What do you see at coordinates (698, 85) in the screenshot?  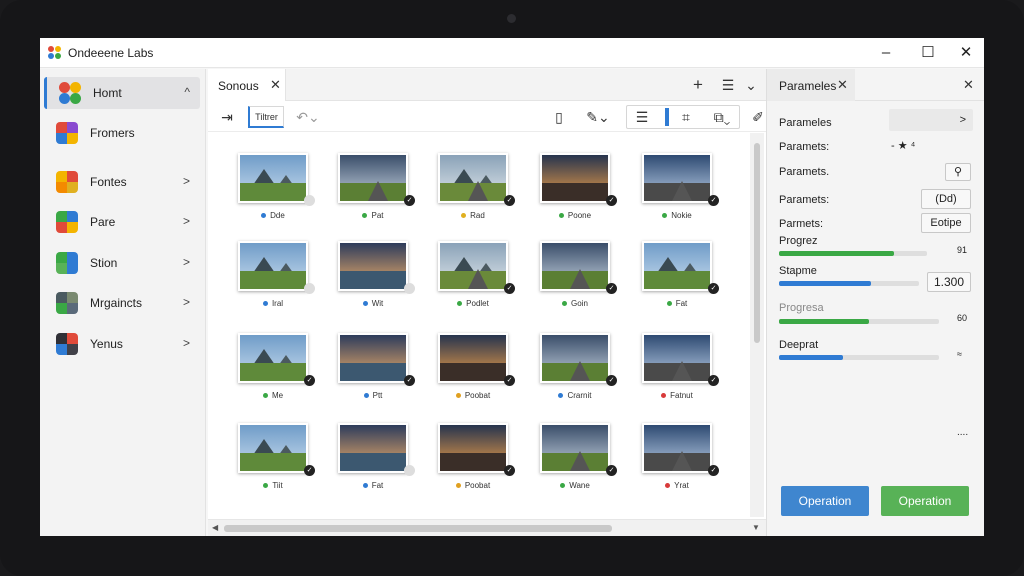 I see `add-tab-icon: +` at bounding box center [698, 85].